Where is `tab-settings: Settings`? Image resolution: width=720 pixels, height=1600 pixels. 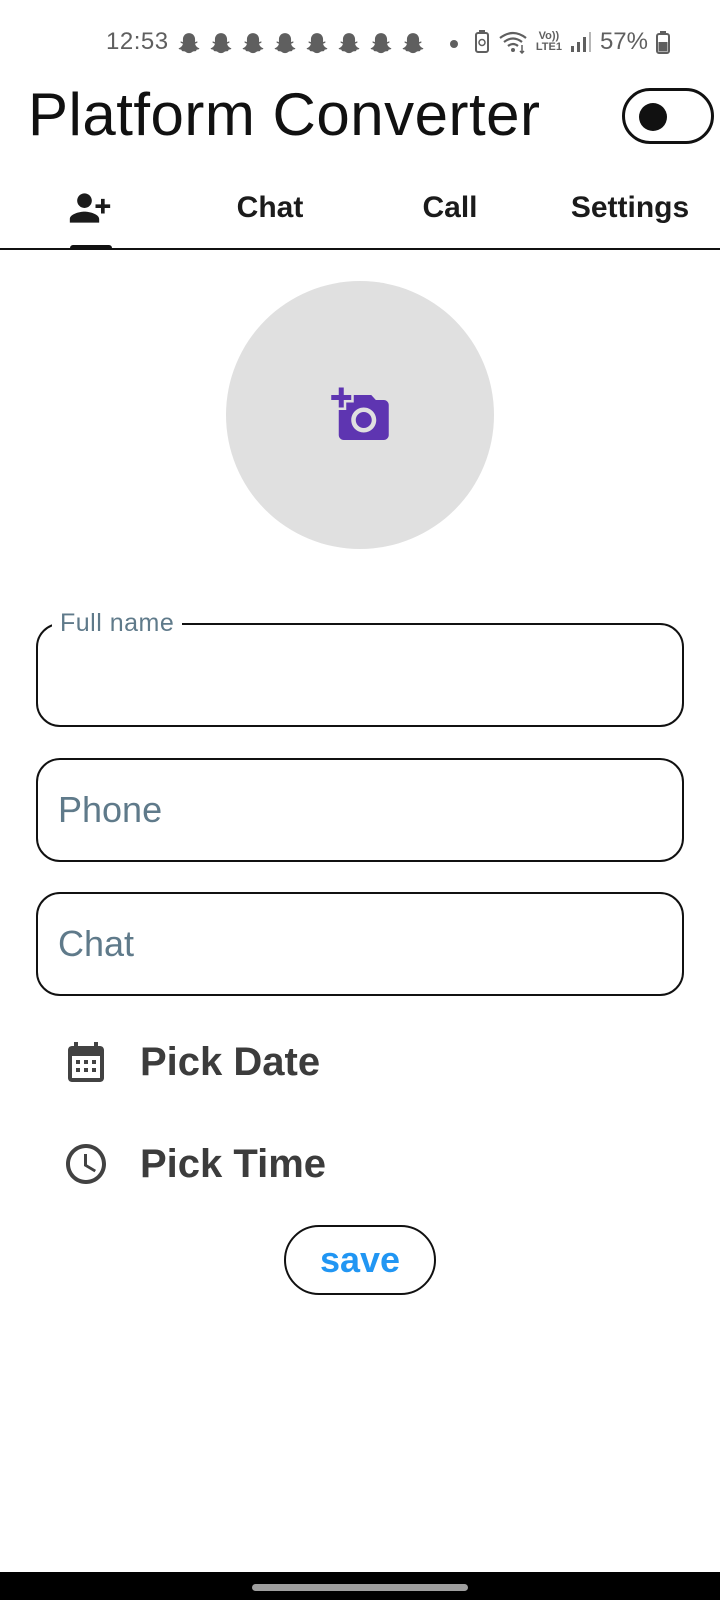
tab-settings: Settings is located at coordinates (630, 208).